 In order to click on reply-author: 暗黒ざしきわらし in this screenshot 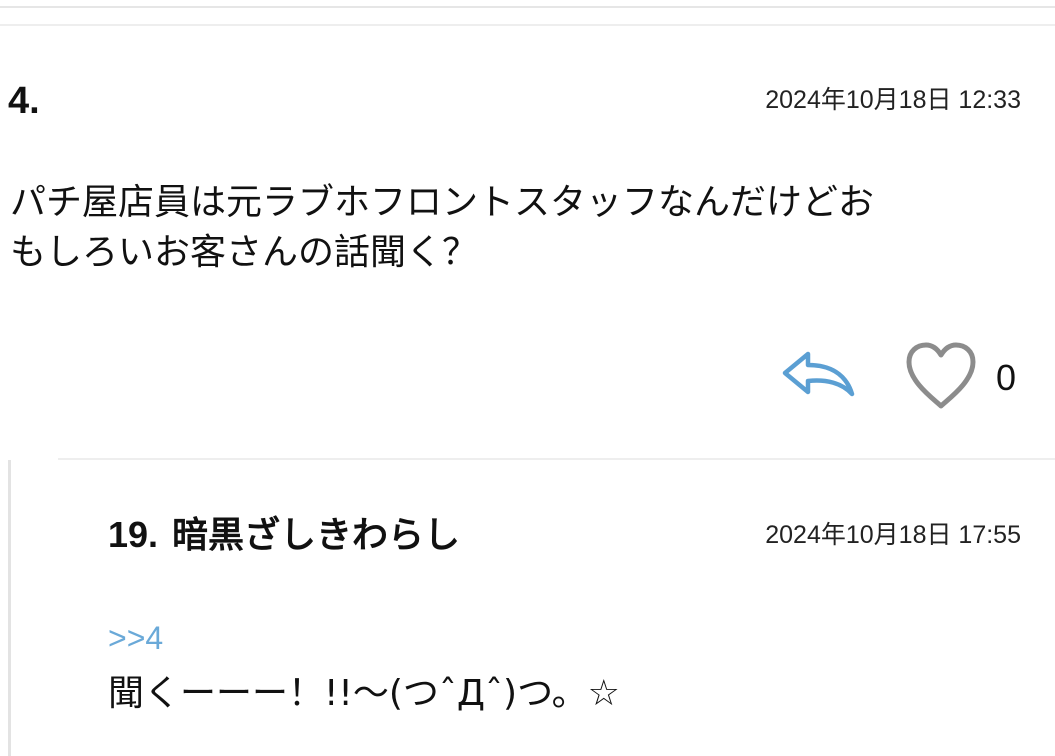, I will do `click(316, 535)`.